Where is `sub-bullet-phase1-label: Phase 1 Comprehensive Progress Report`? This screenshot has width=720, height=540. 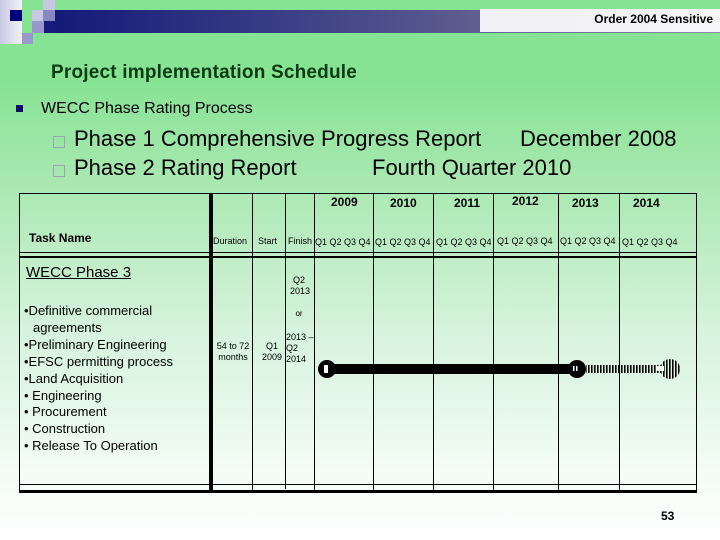 sub-bullet-phase1-label: Phase 1 Comprehensive Progress Report is located at coordinates (278, 138).